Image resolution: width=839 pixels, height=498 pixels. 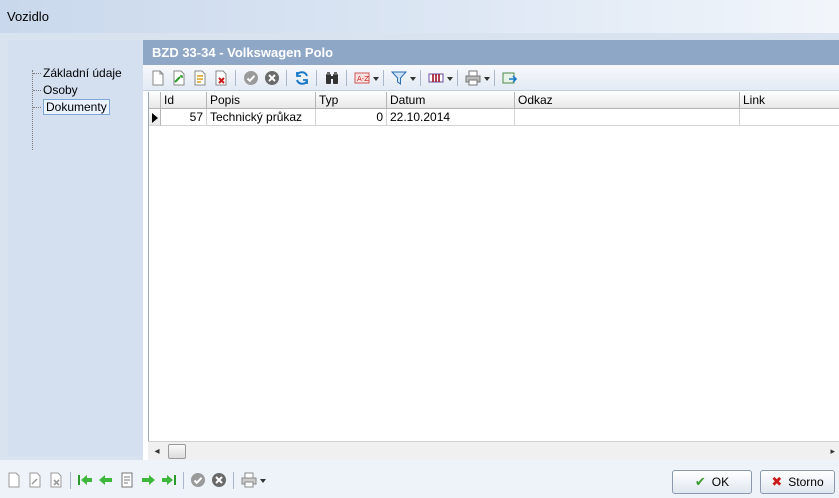 I want to click on column-header-typ: Typ, so click(x=351, y=100).